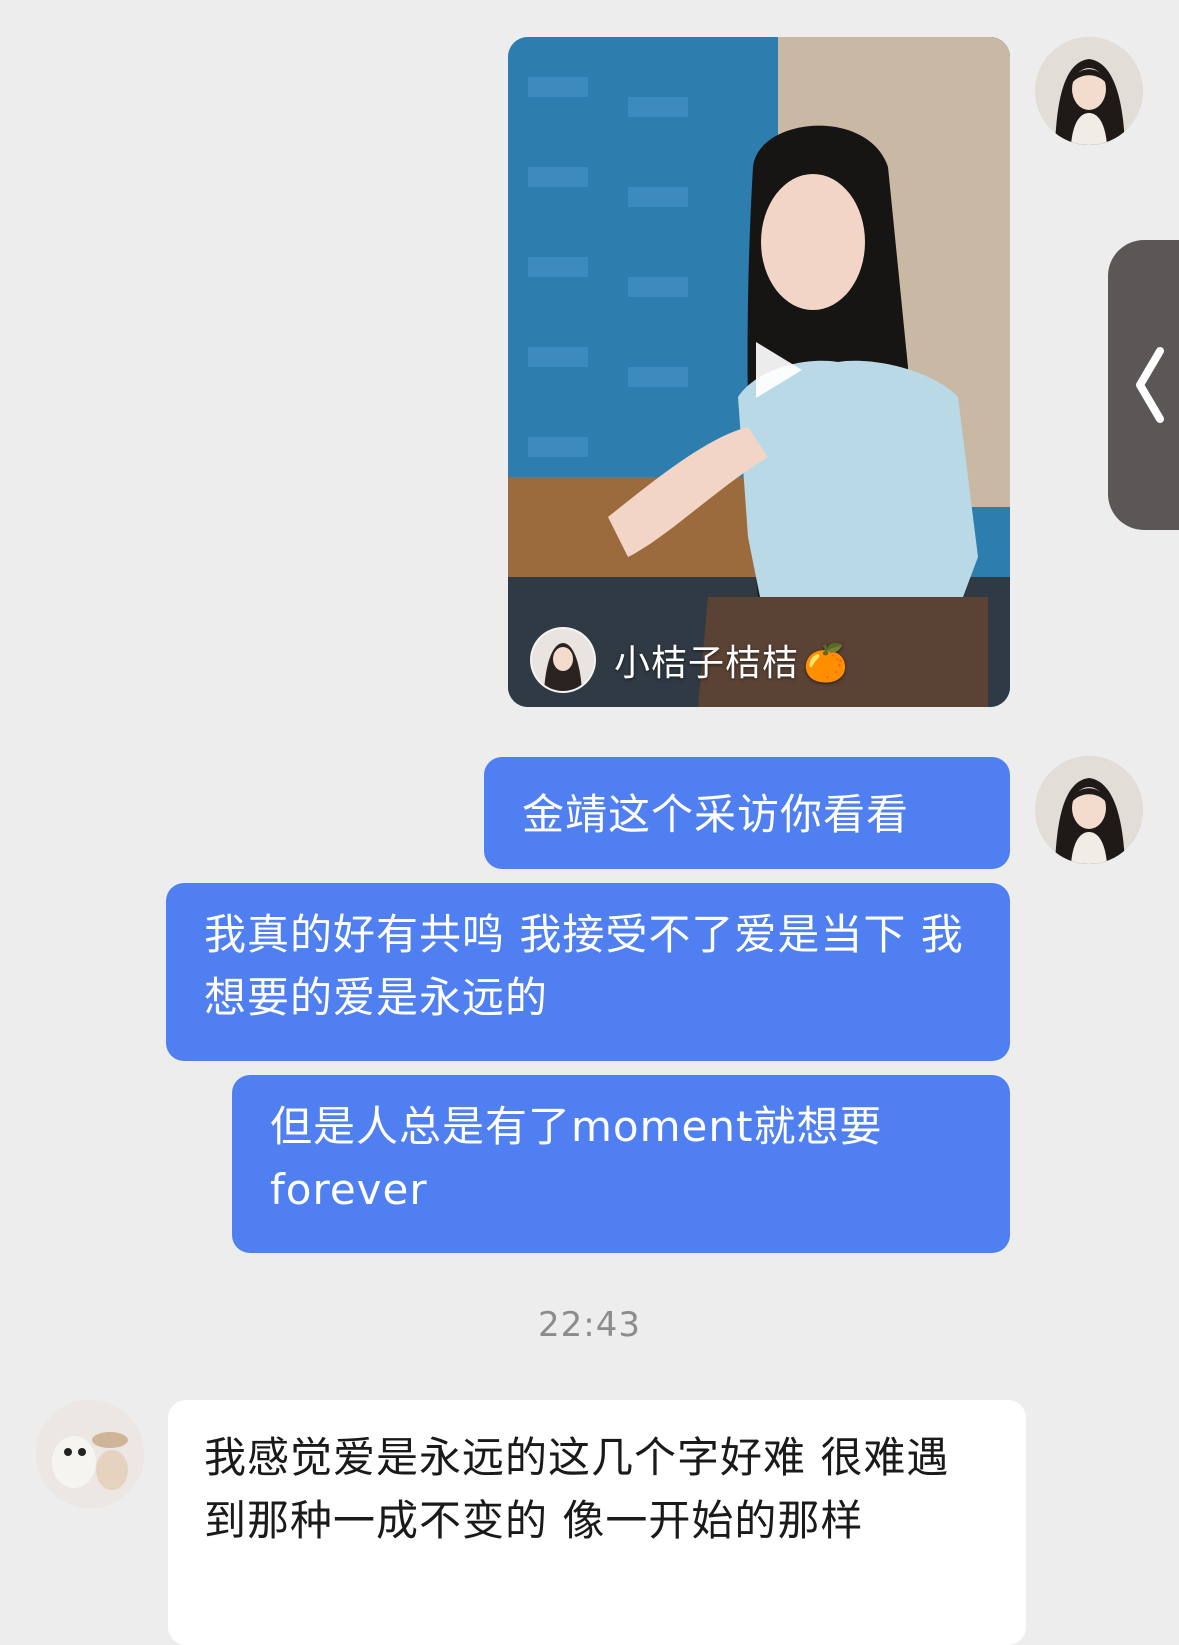  What do you see at coordinates (577, 1489) in the screenshot?
I see `message-text: 我感觉爱是永远的这几个字好难 很难遇到那种一成不变的 像一开始的那样` at bounding box center [577, 1489].